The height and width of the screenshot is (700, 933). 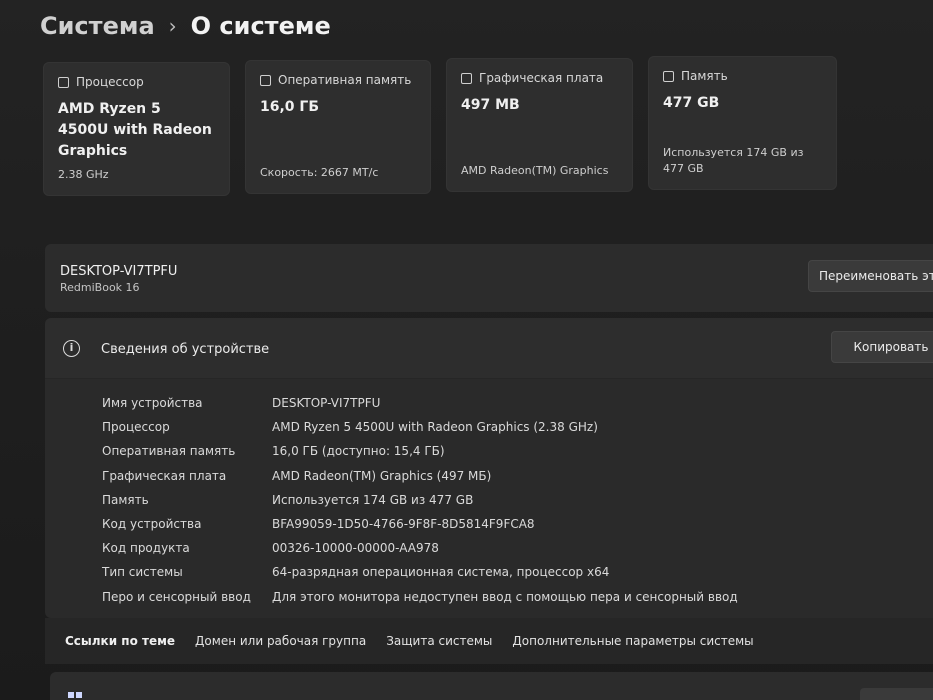 I want to click on spec-row: Код продукта 00326-10000-00000-AA978, so click(x=420, y=548).